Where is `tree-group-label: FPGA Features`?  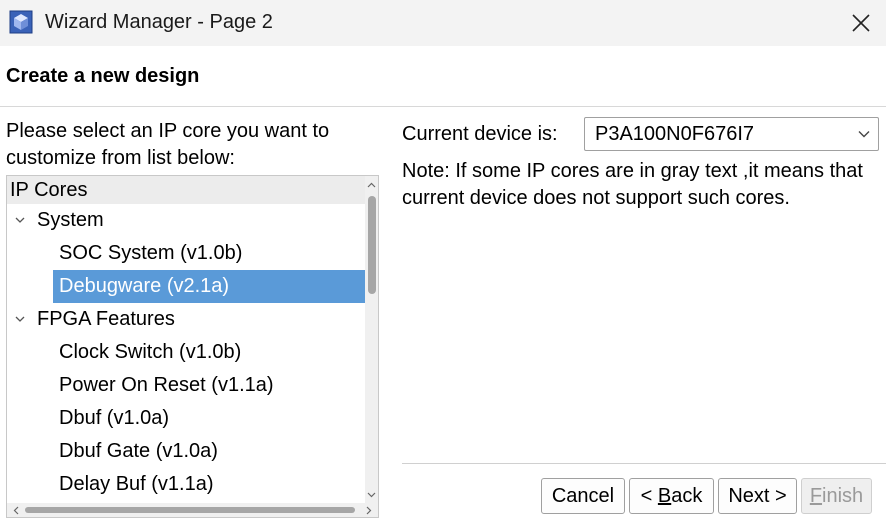 tree-group-label: FPGA Features is located at coordinates (106, 319).